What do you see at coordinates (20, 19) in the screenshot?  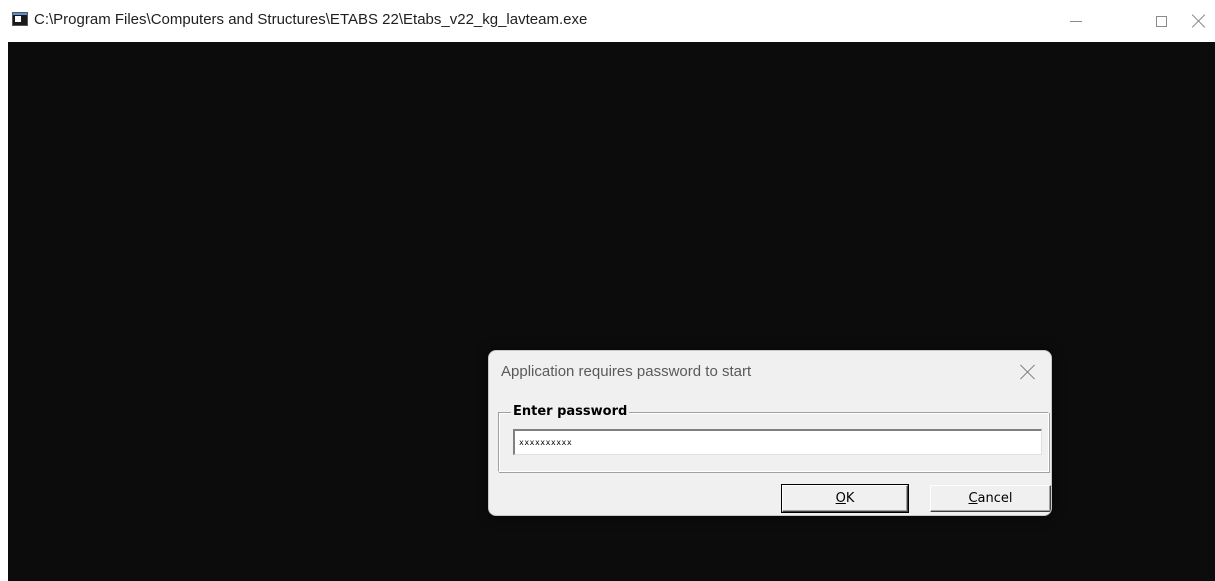 I see `console-app-icon` at bounding box center [20, 19].